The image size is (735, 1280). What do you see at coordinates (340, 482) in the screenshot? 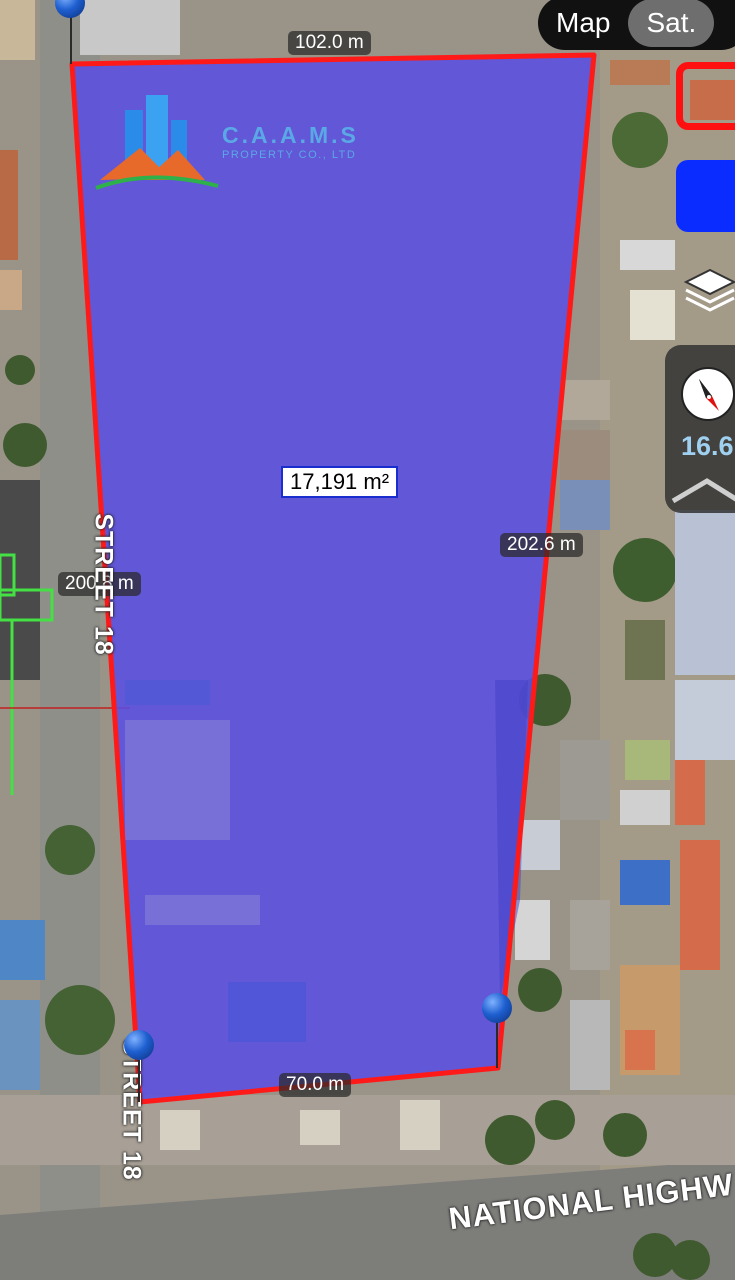
I see `area-label: 17,191 m²` at bounding box center [340, 482].